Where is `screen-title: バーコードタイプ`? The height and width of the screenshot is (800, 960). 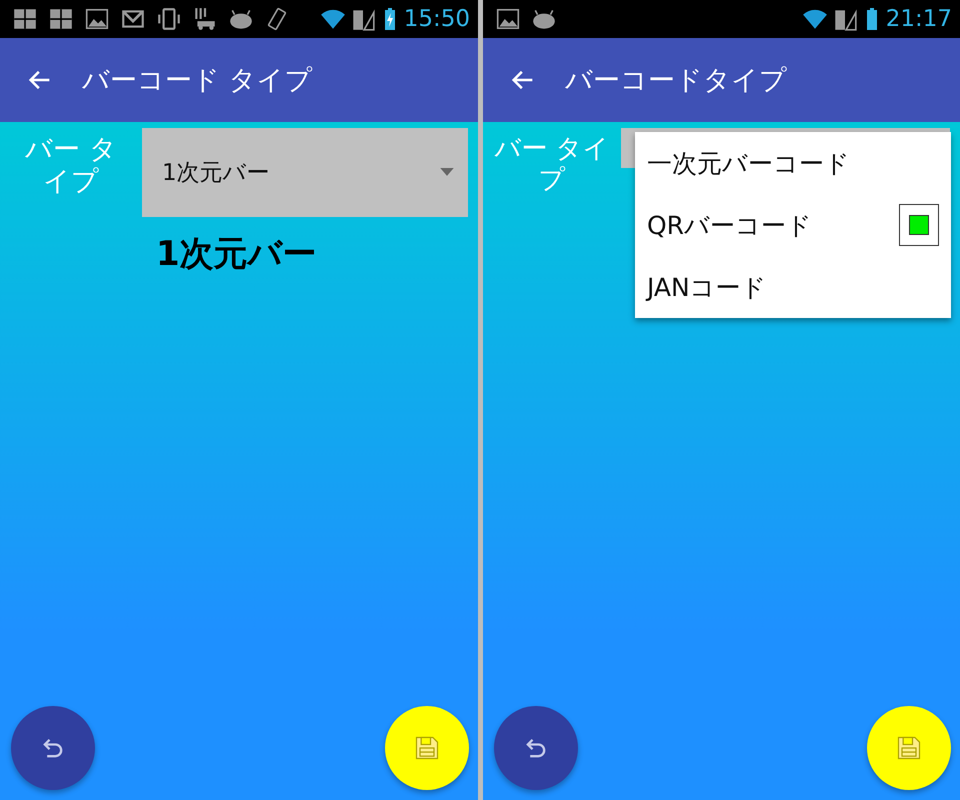 screen-title: バーコードタイプ is located at coordinates (676, 81).